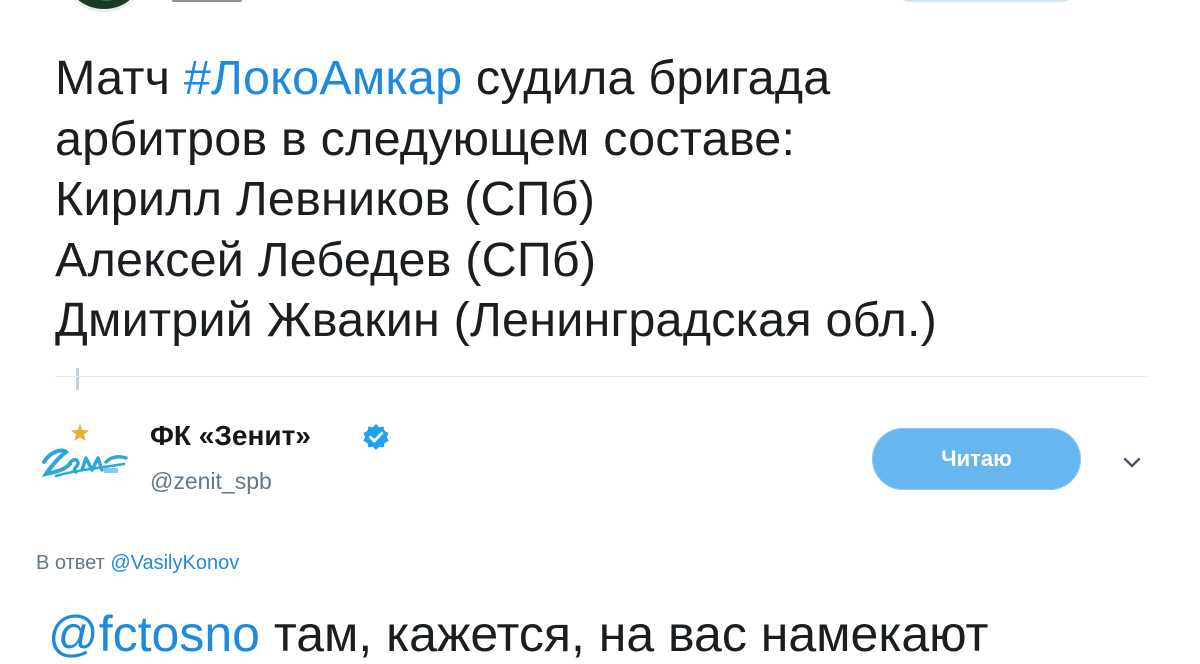 The width and height of the screenshot is (1200, 664). I want to click on chevron-down-icon, so click(1132, 462).